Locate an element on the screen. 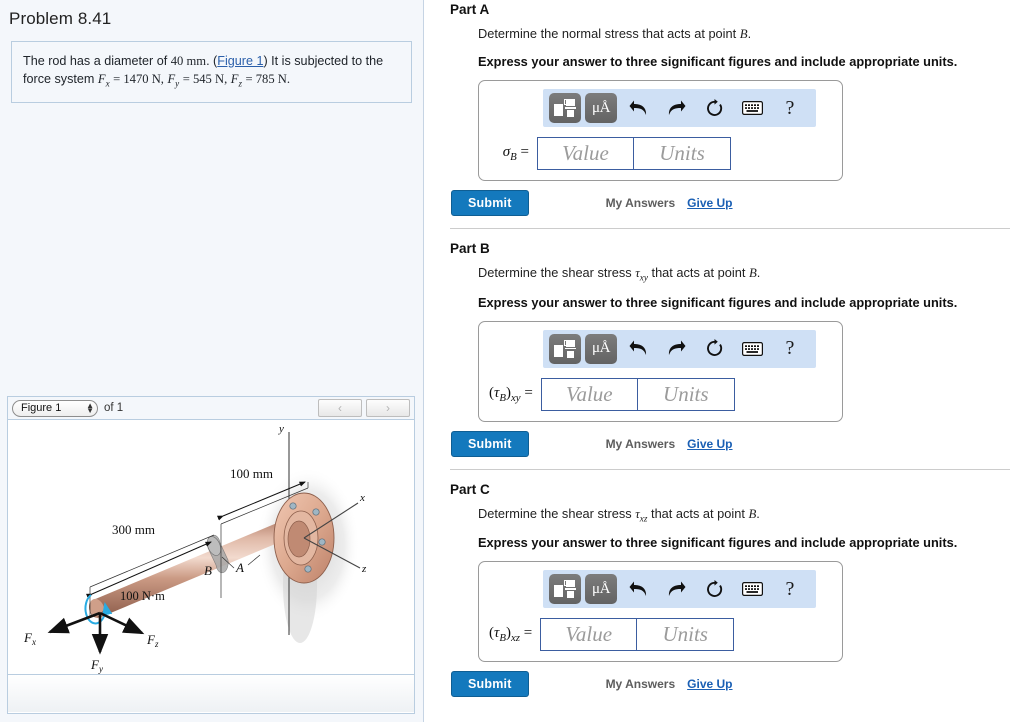 The height and width of the screenshot is (722, 1022). part-a-equals: = is located at coordinates (524, 152).